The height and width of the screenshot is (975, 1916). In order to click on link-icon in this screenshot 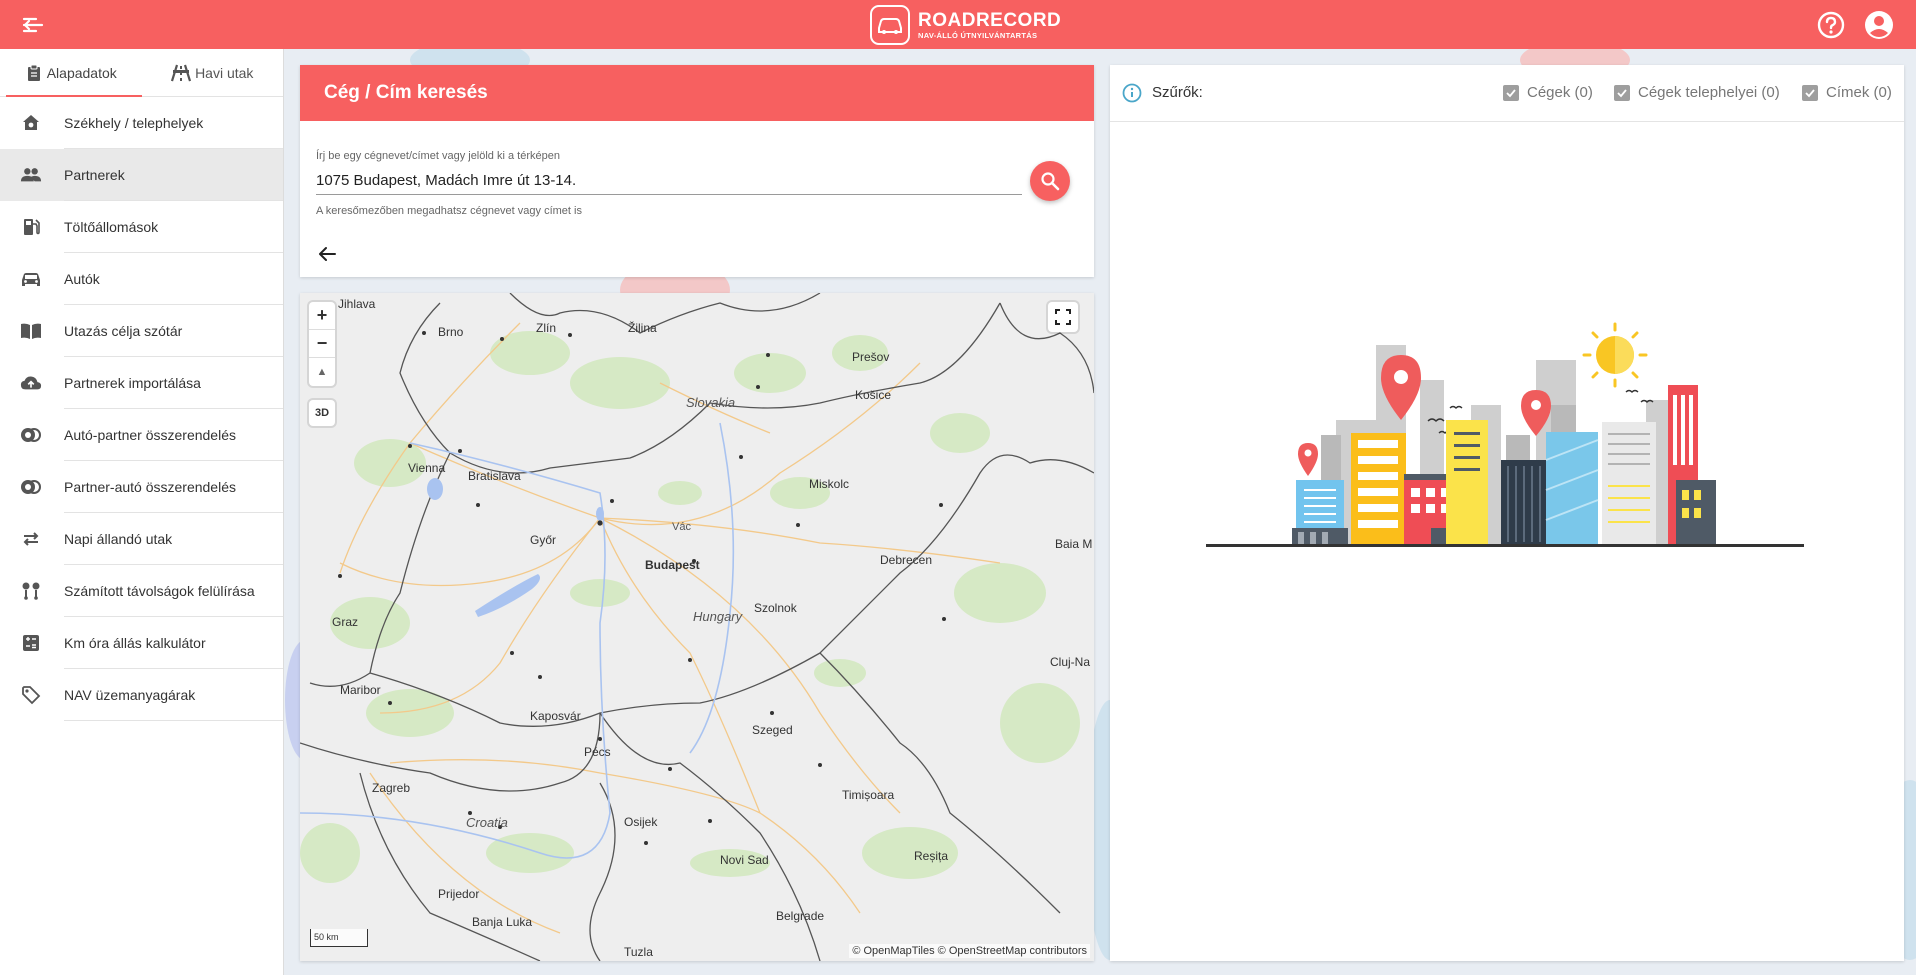, I will do `click(31, 487)`.